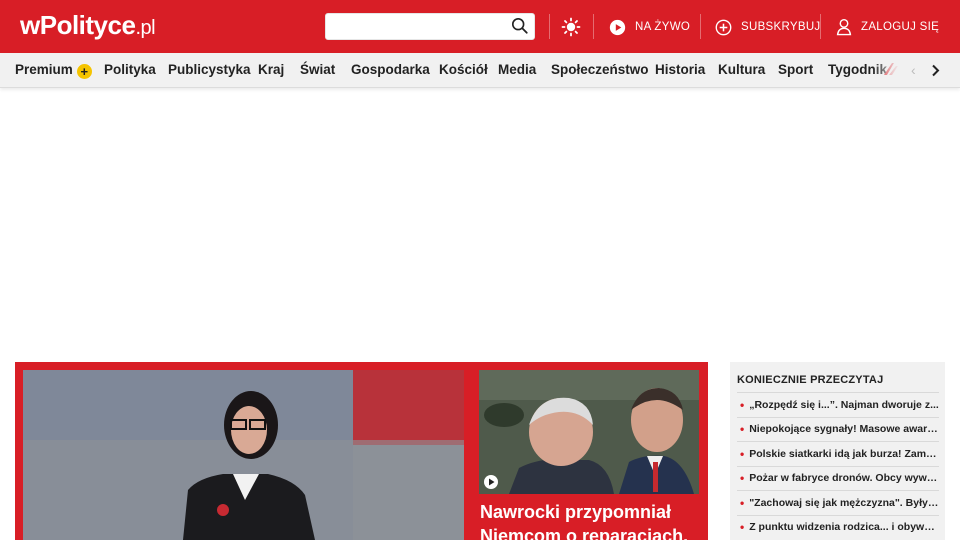 The height and width of the screenshot is (548, 960). I want to click on nav-item-historia: Historia, so click(680, 69).